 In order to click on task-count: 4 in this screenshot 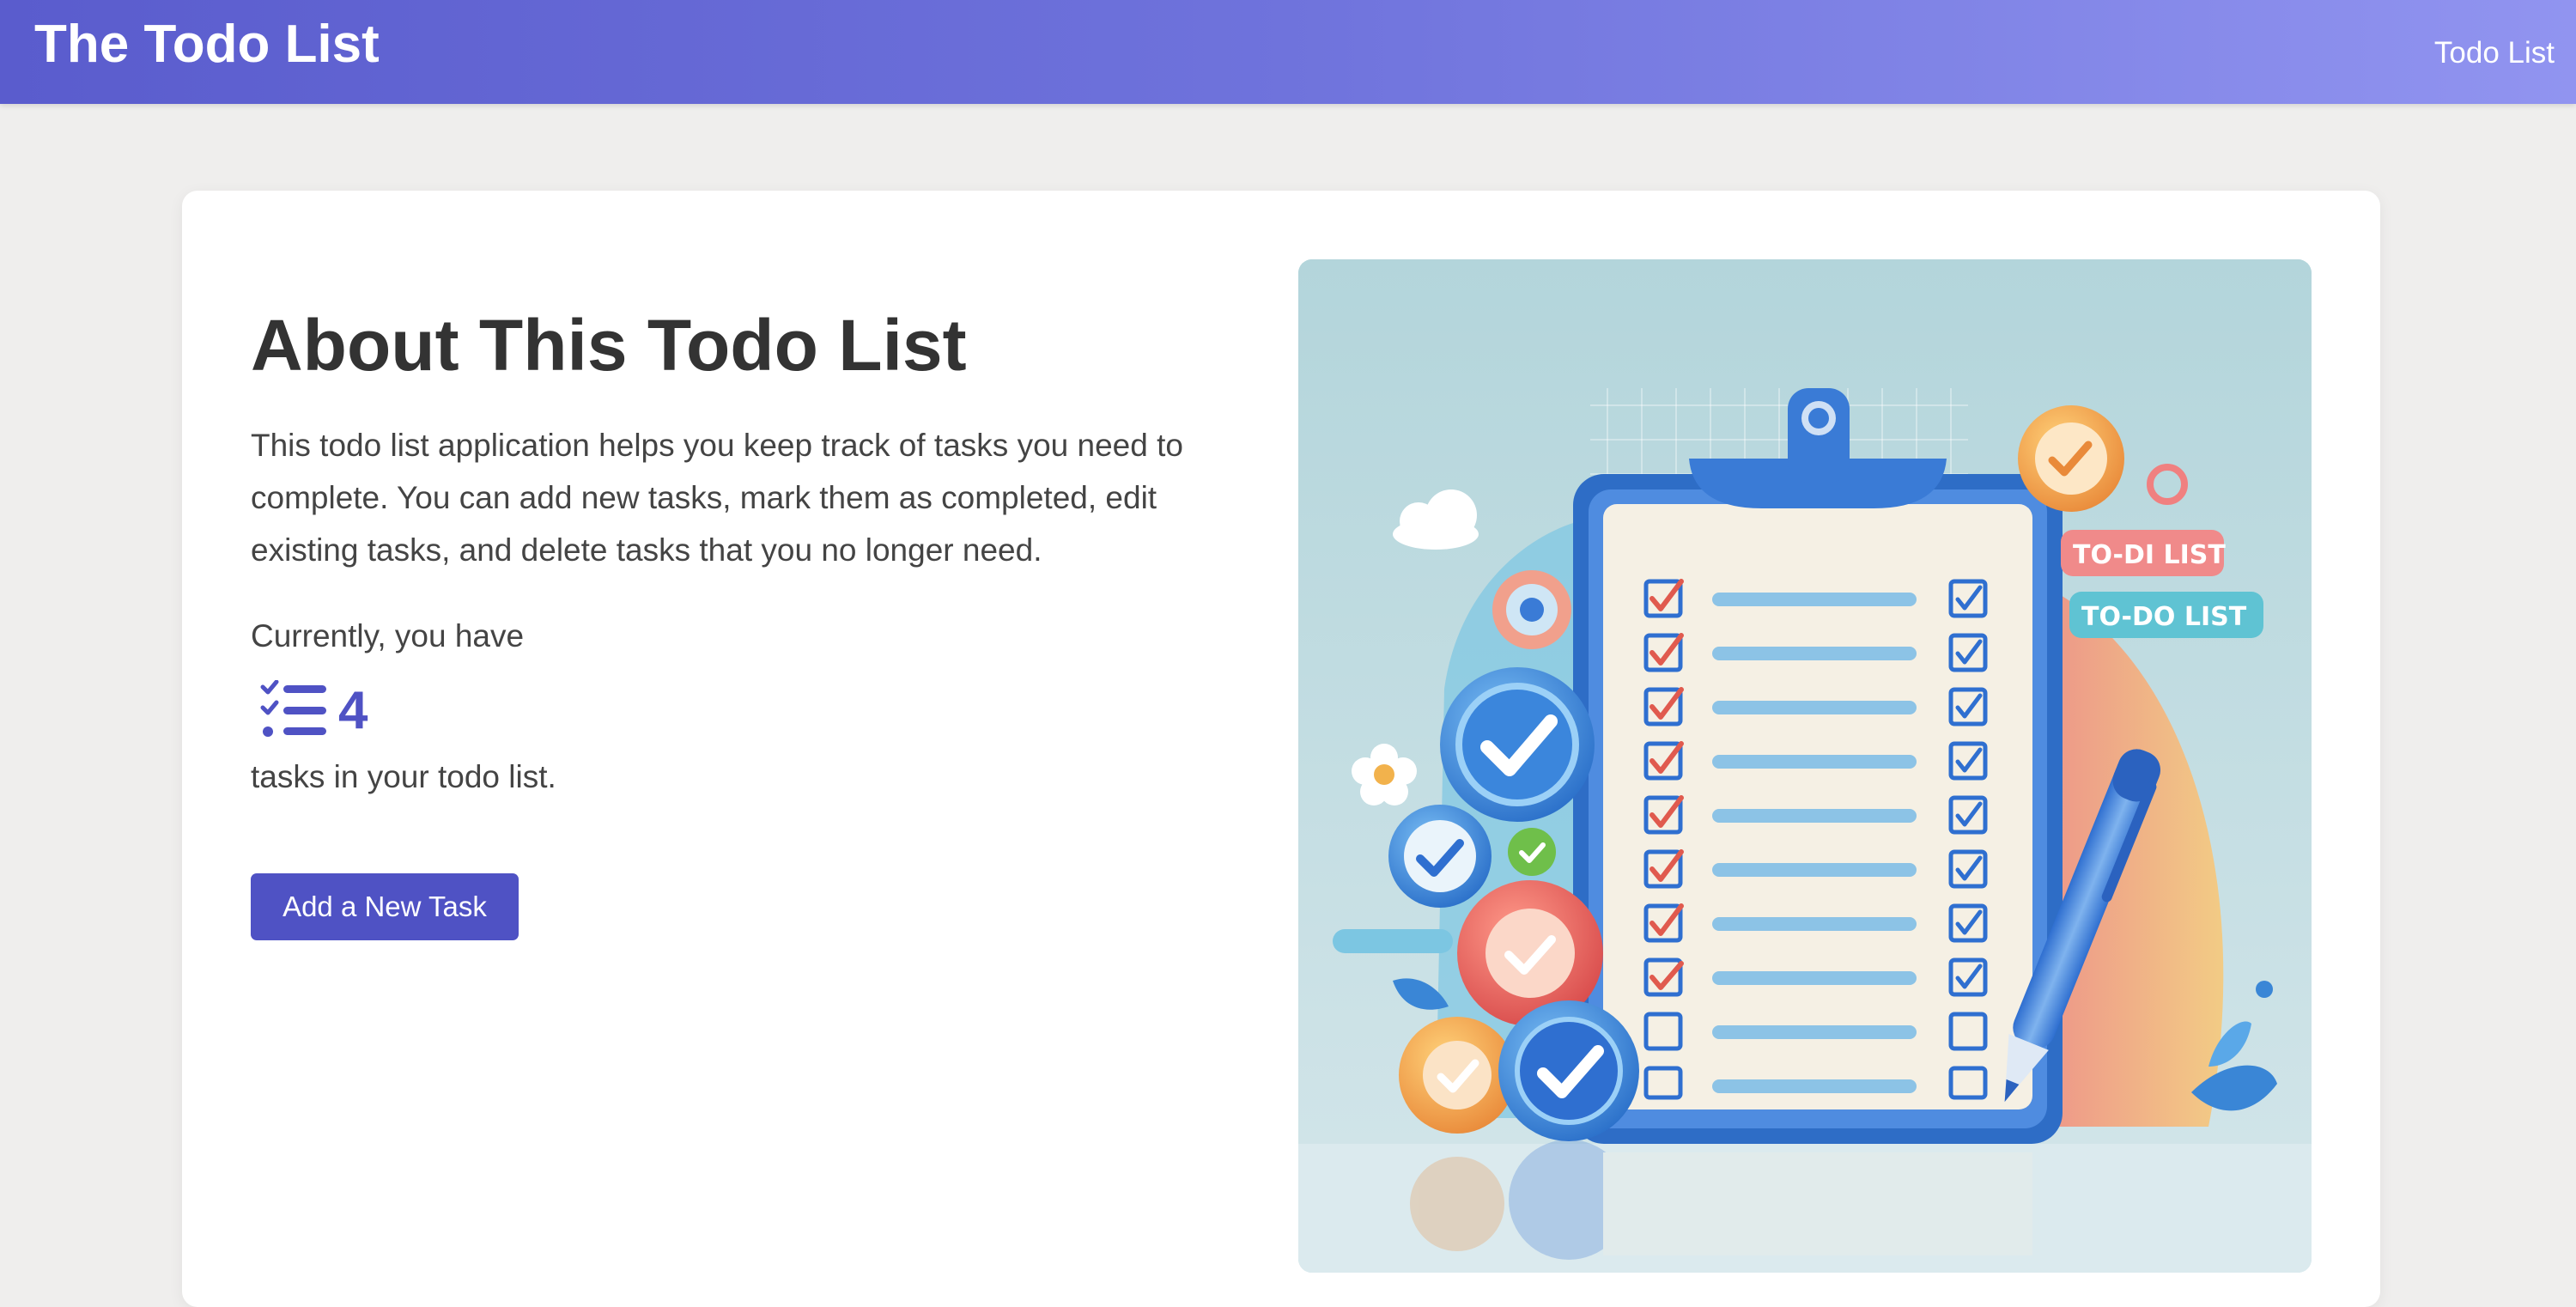, I will do `click(353, 710)`.